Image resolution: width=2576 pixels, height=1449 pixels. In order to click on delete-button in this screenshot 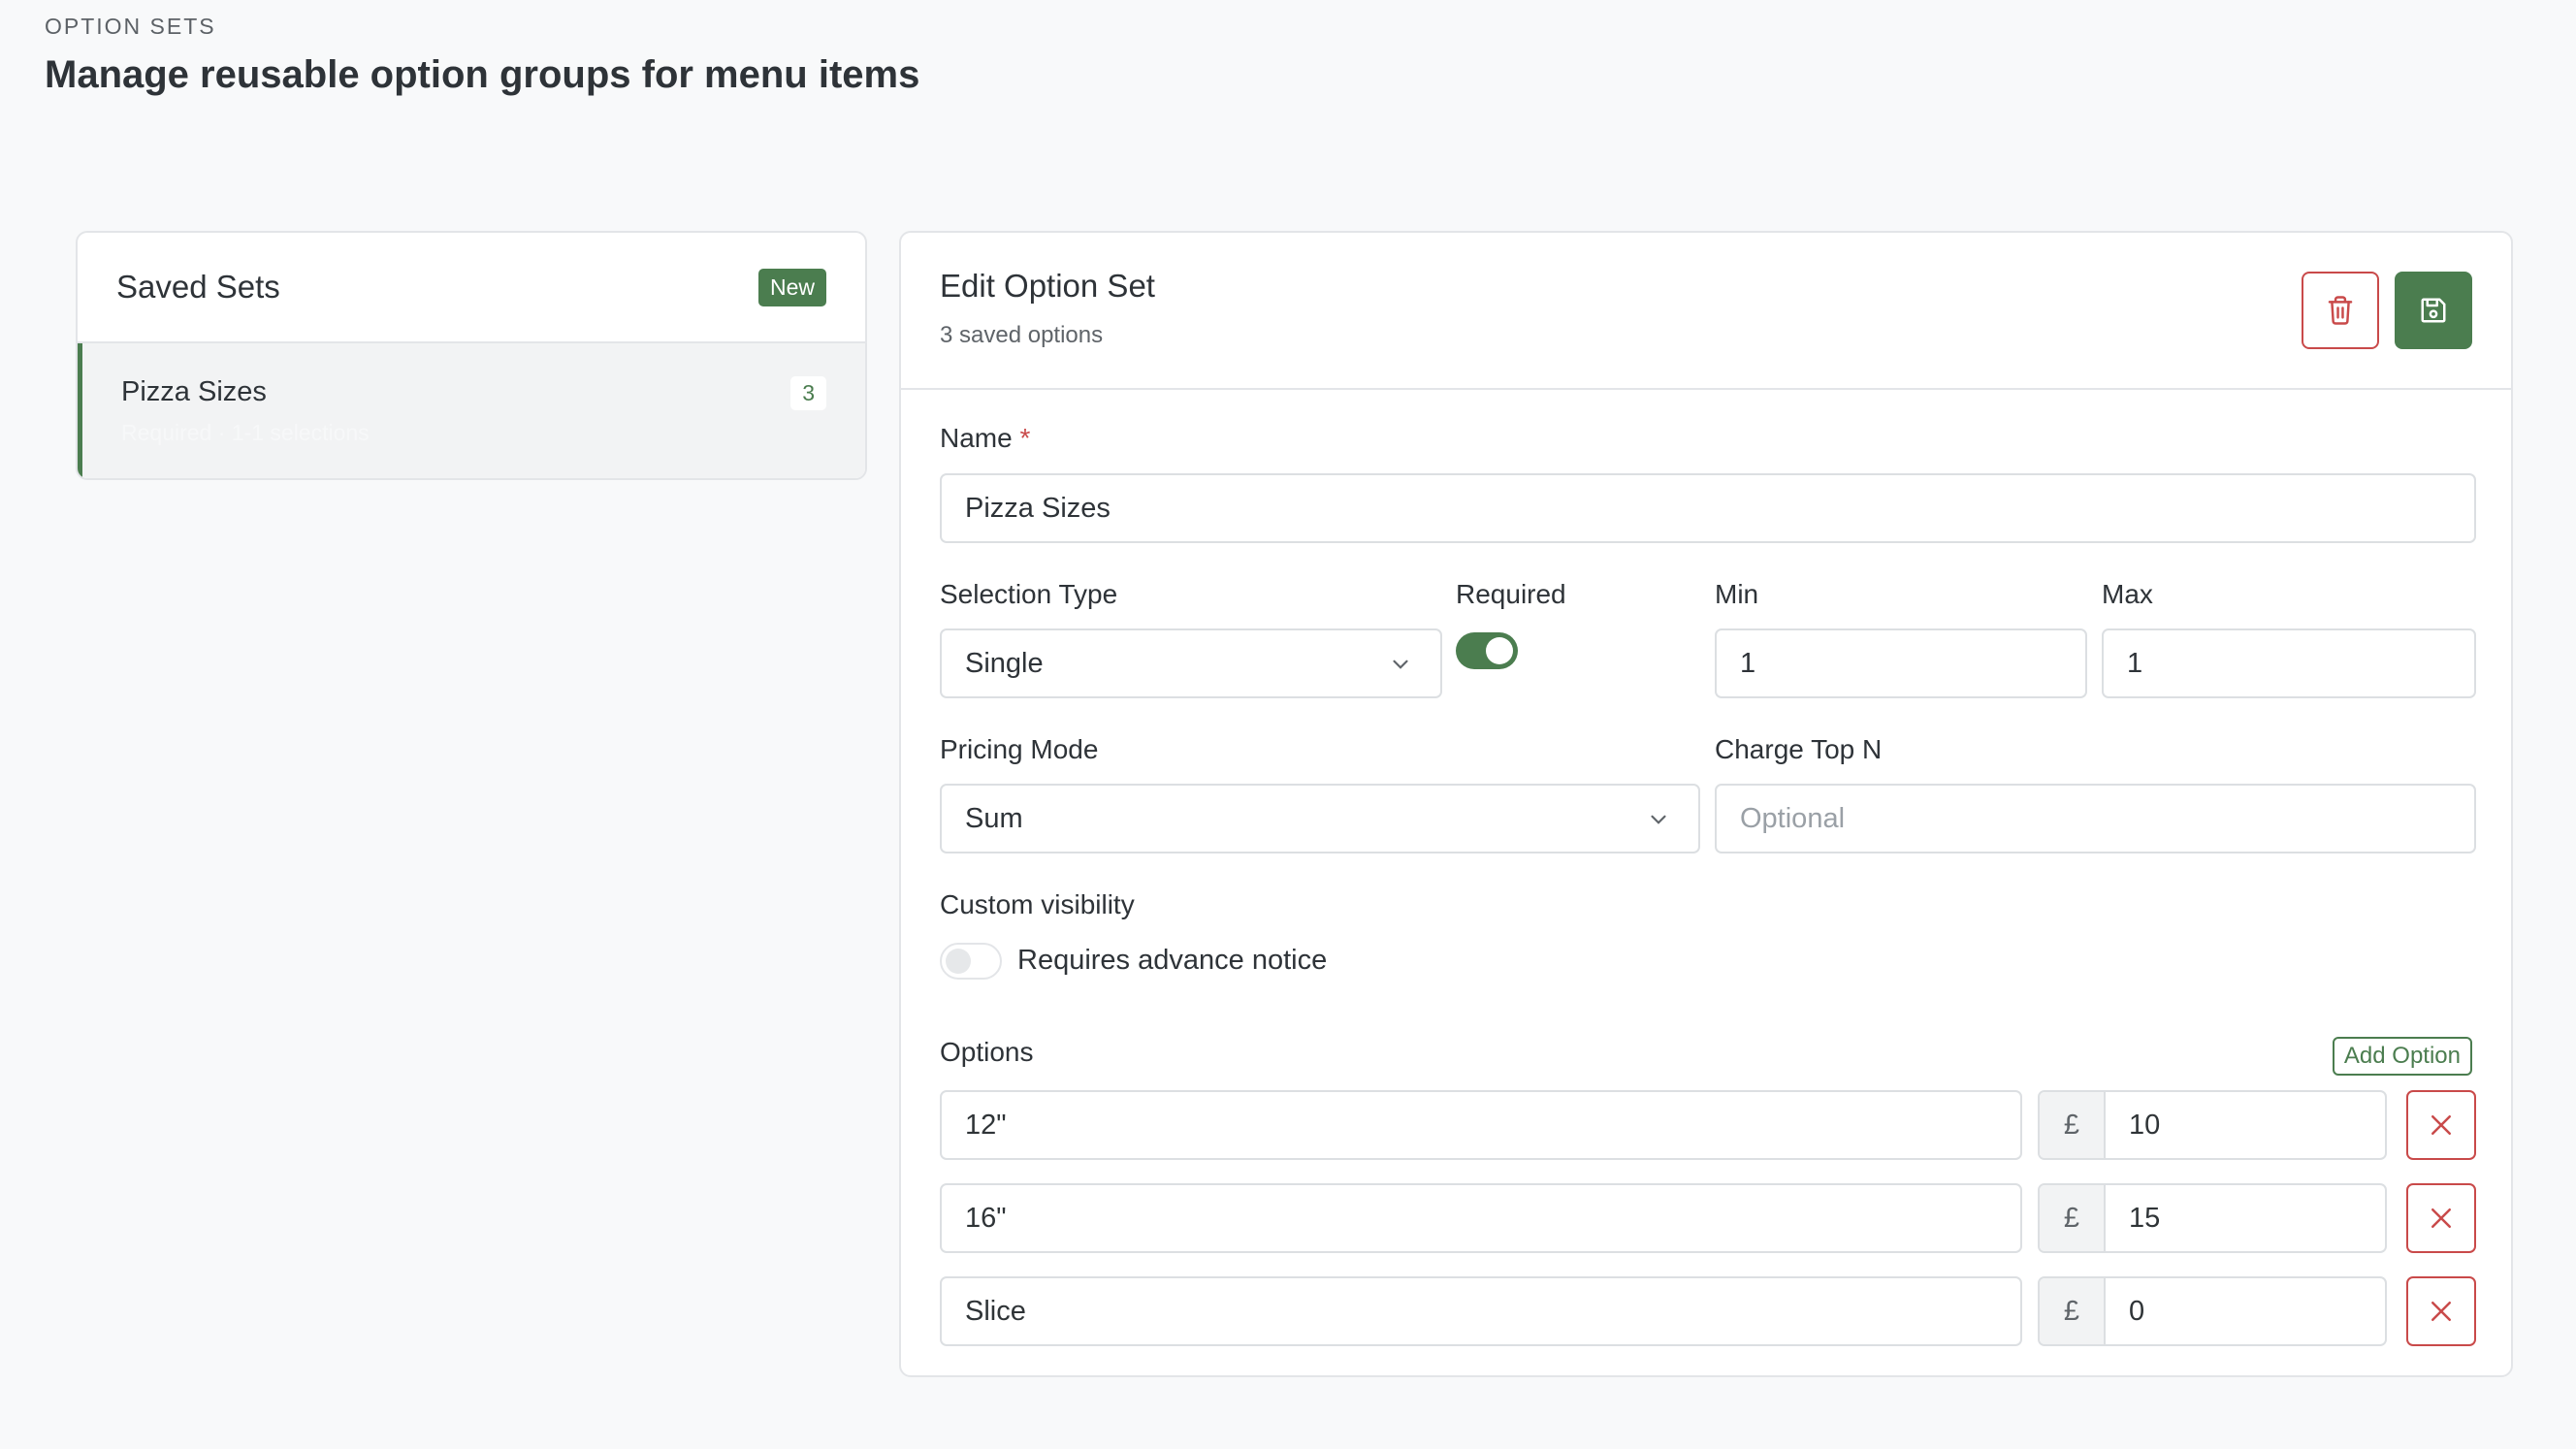, I will do `click(2340, 310)`.